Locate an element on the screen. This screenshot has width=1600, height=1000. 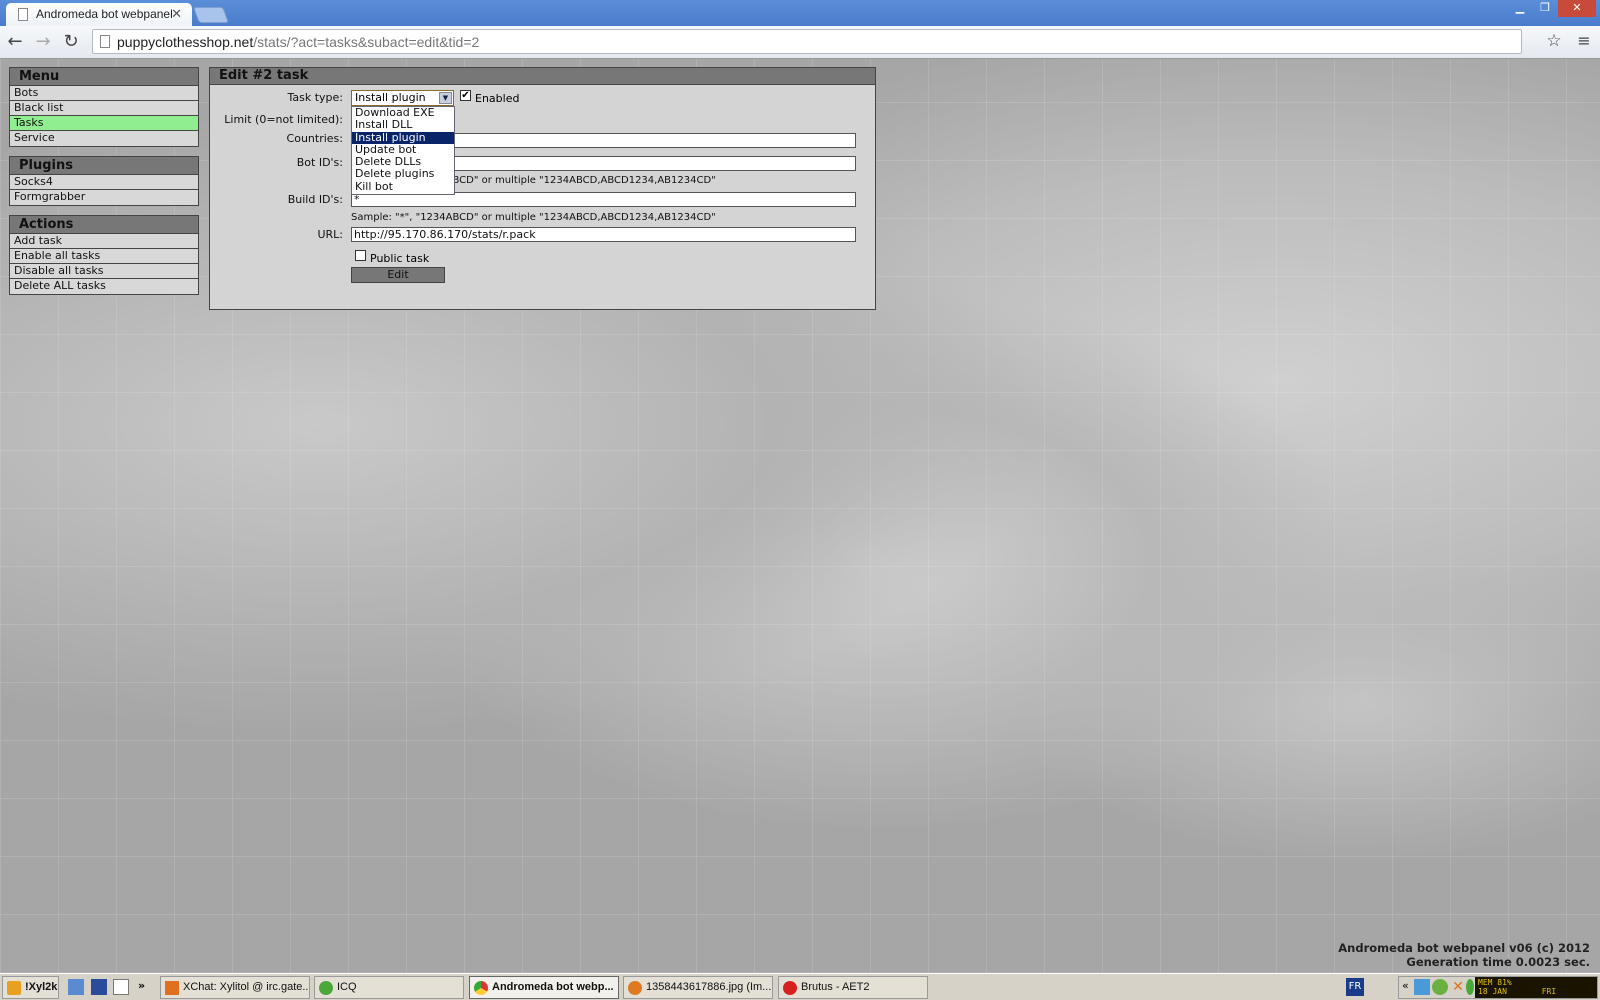
minimize-button: ▁ is located at coordinates (1520, 8).